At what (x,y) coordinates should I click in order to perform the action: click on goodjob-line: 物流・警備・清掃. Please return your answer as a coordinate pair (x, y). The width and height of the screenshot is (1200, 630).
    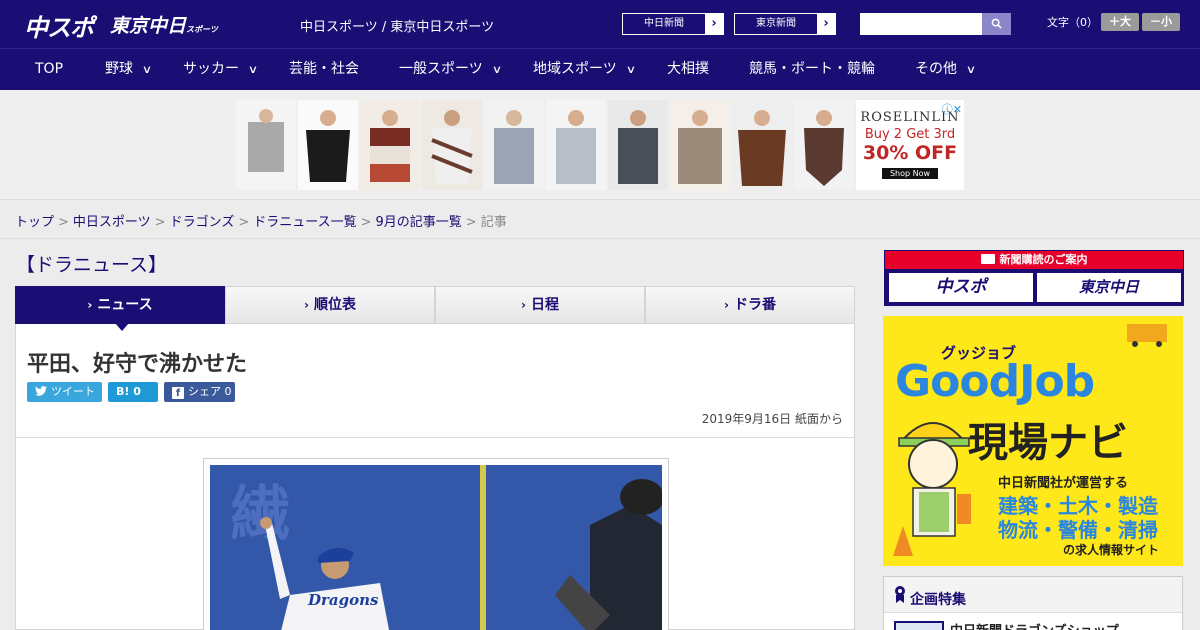
    Looking at the image, I should click on (1078, 530).